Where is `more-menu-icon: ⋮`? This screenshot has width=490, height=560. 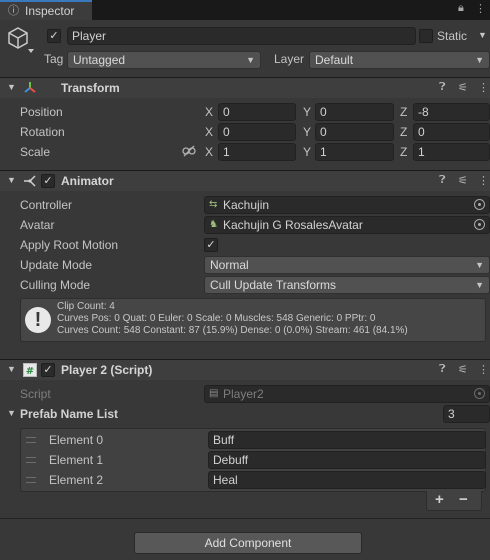
more-menu-icon: ⋮ is located at coordinates (480, 8).